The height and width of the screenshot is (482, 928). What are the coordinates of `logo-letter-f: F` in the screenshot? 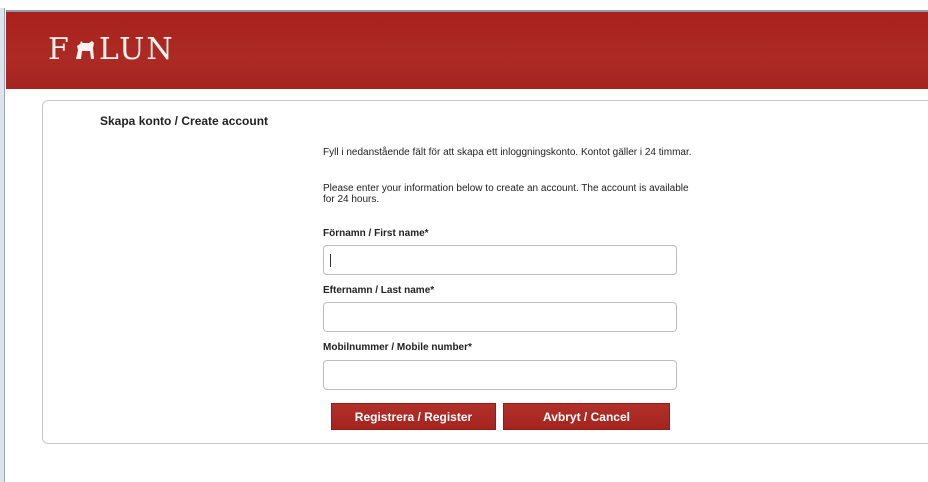 It's located at (59, 49).